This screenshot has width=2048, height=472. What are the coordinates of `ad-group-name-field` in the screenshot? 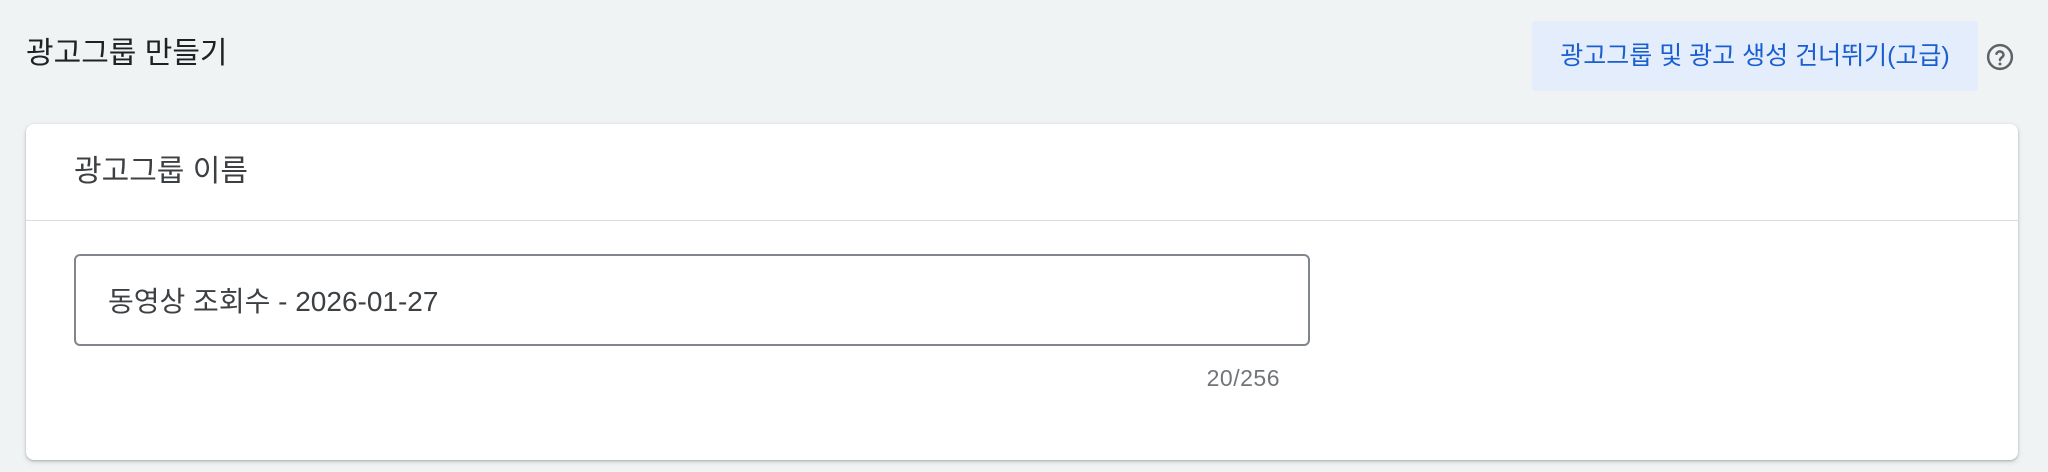 It's located at (692, 300).